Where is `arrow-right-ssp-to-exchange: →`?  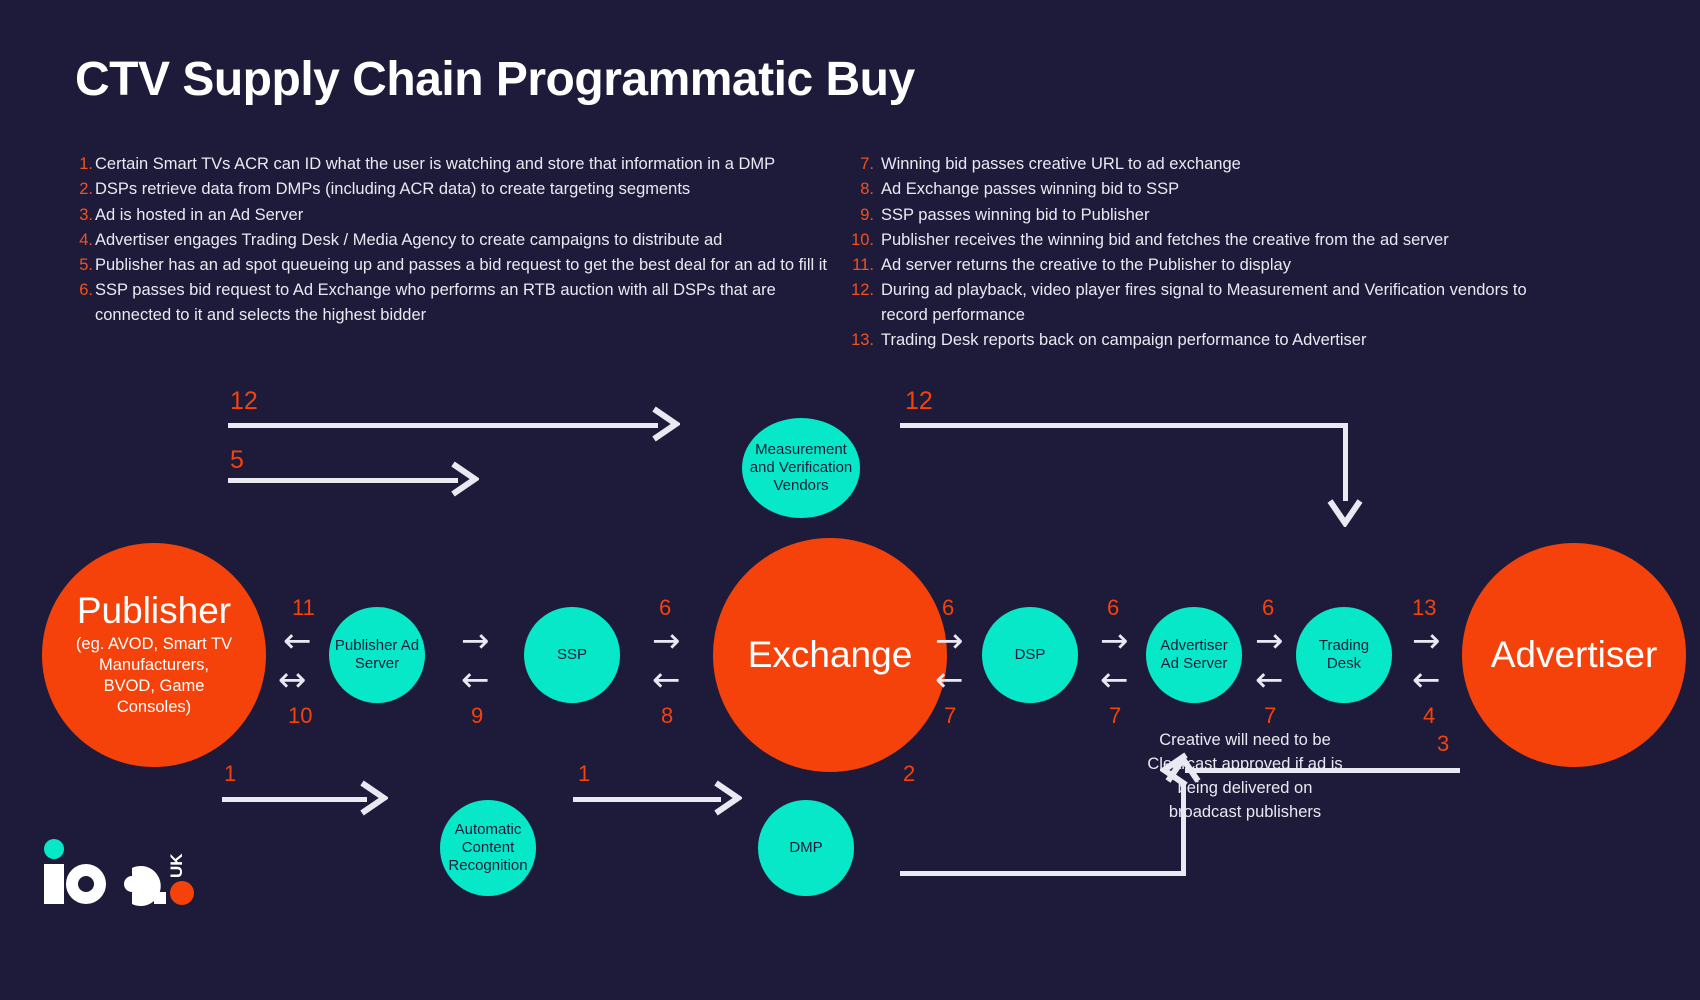 arrow-right-ssp-to-exchange: → is located at coordinates (666, 641).